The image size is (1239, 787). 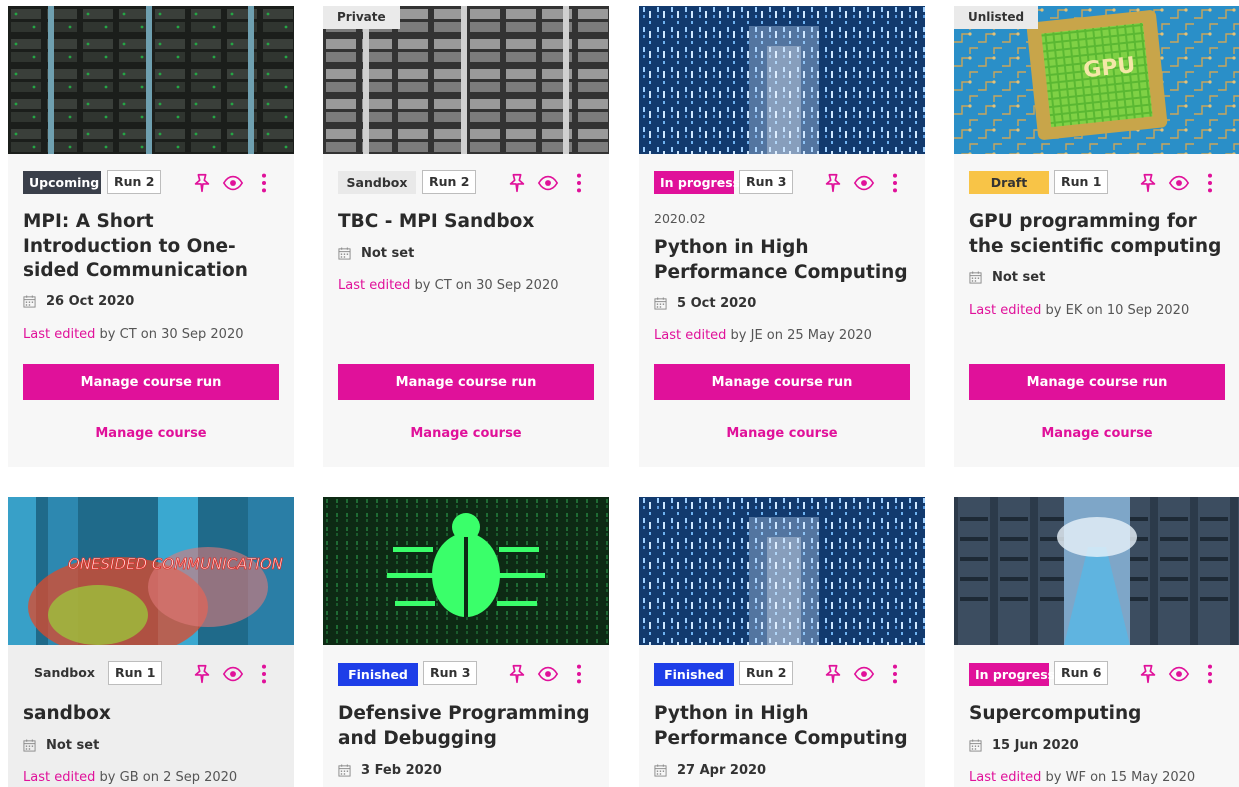 I want to click on status-badge: Upcoming, so click(x=62, y=182).